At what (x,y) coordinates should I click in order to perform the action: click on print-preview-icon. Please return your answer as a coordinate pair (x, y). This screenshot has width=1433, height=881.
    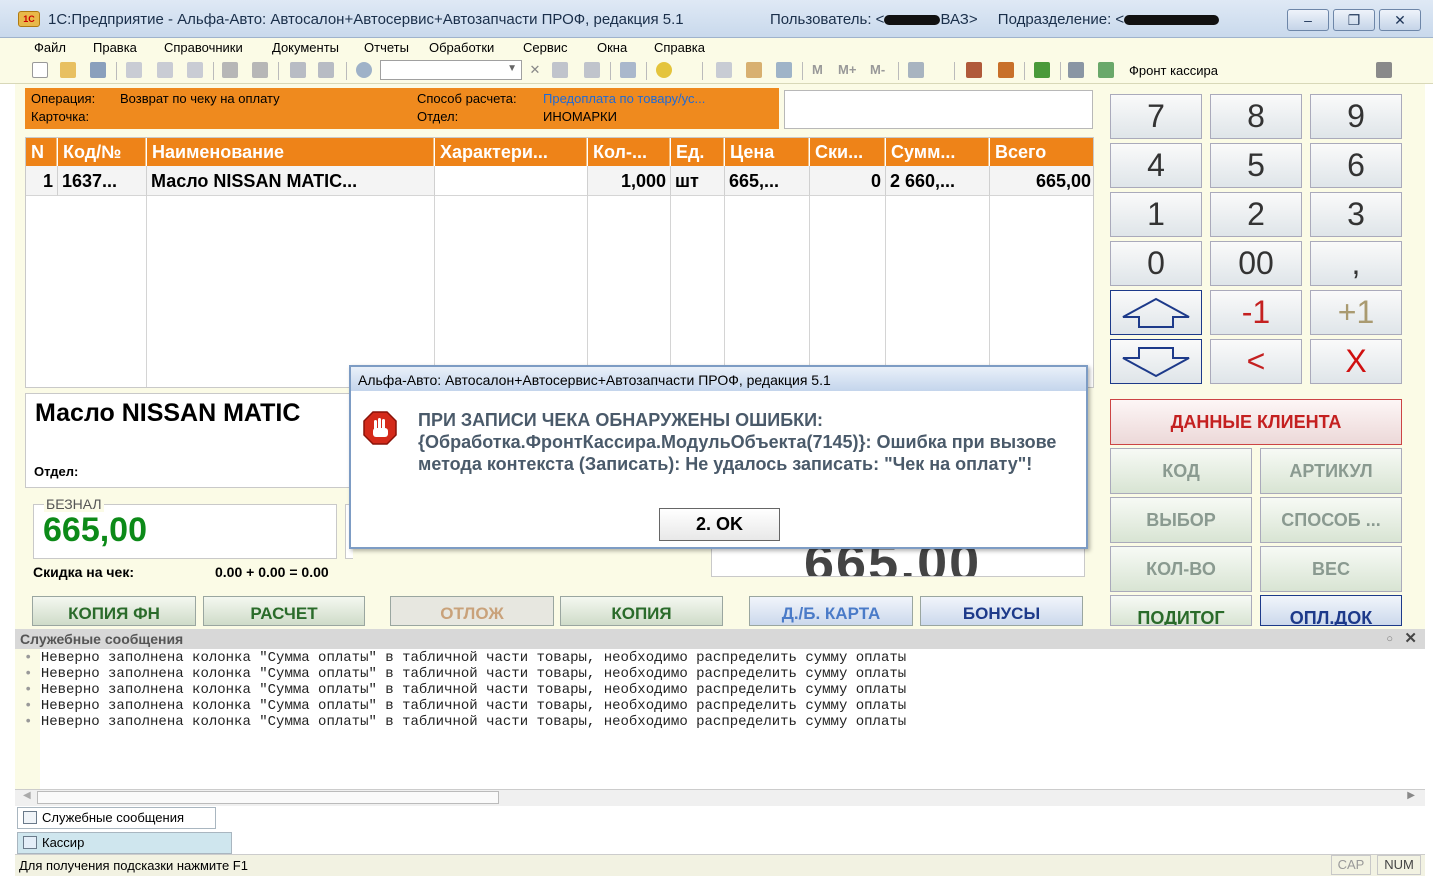
    Looking at the image, I should click on (260, 70).